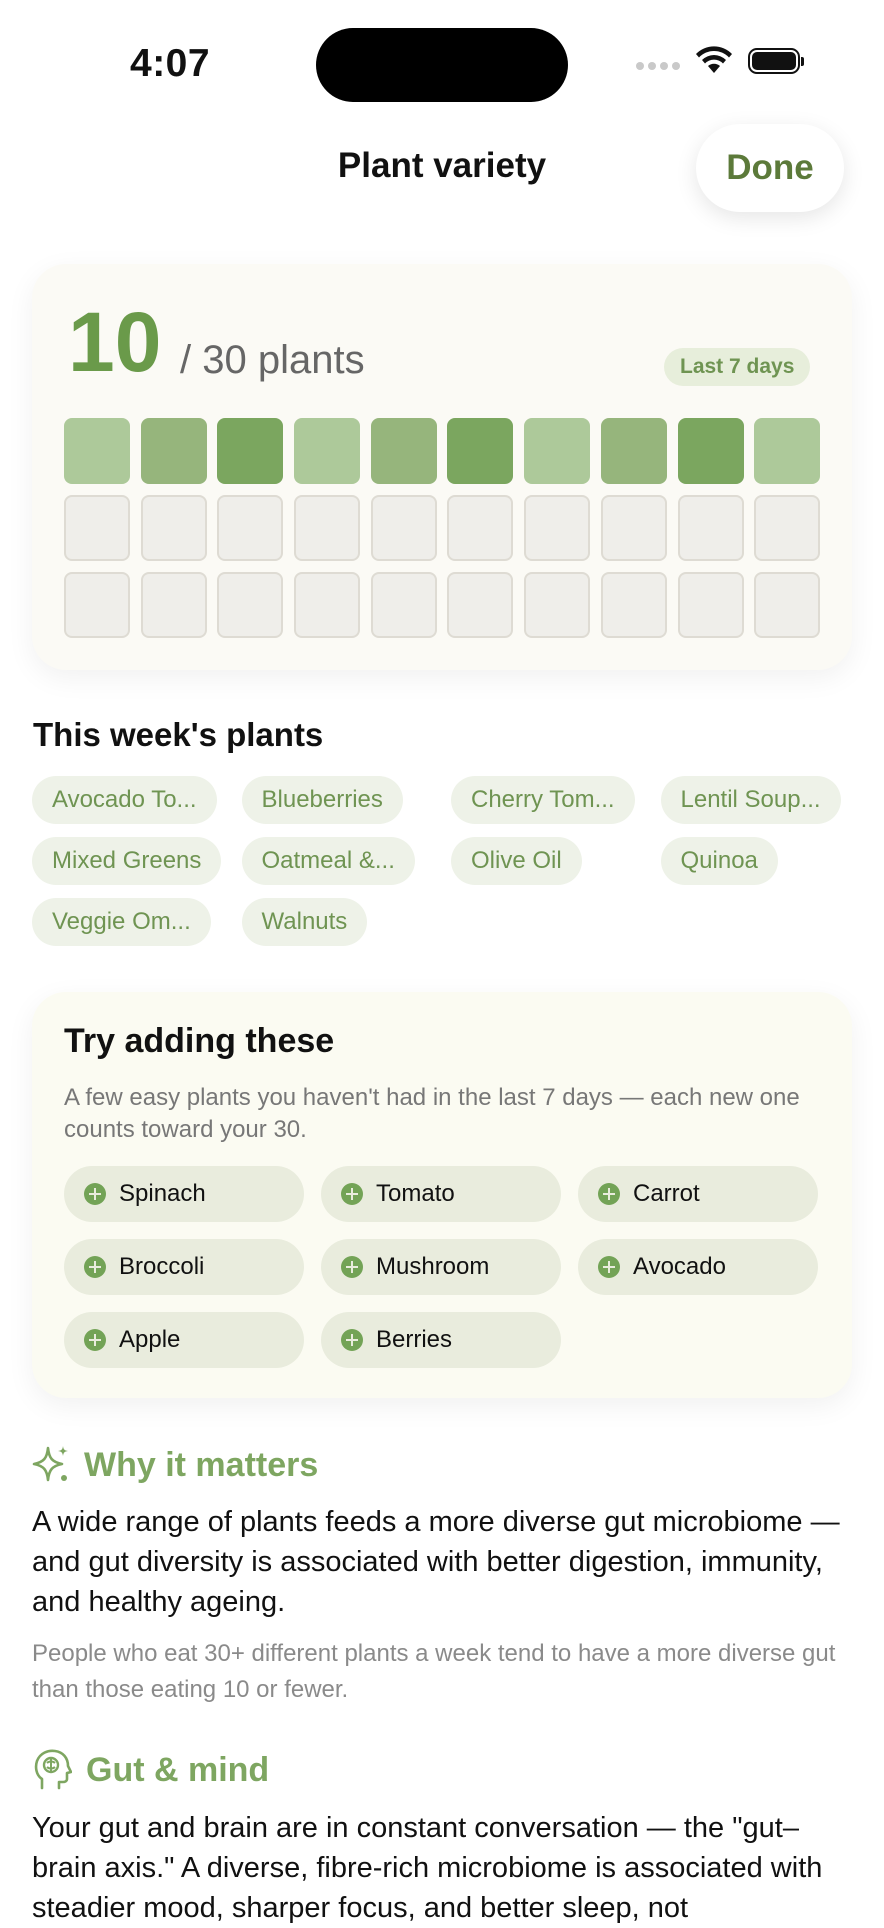  What do you see at coordinates (184, 1340) in the screenshot?
I see `add-plant-button: Apple` at bounding box center [184, 1340].